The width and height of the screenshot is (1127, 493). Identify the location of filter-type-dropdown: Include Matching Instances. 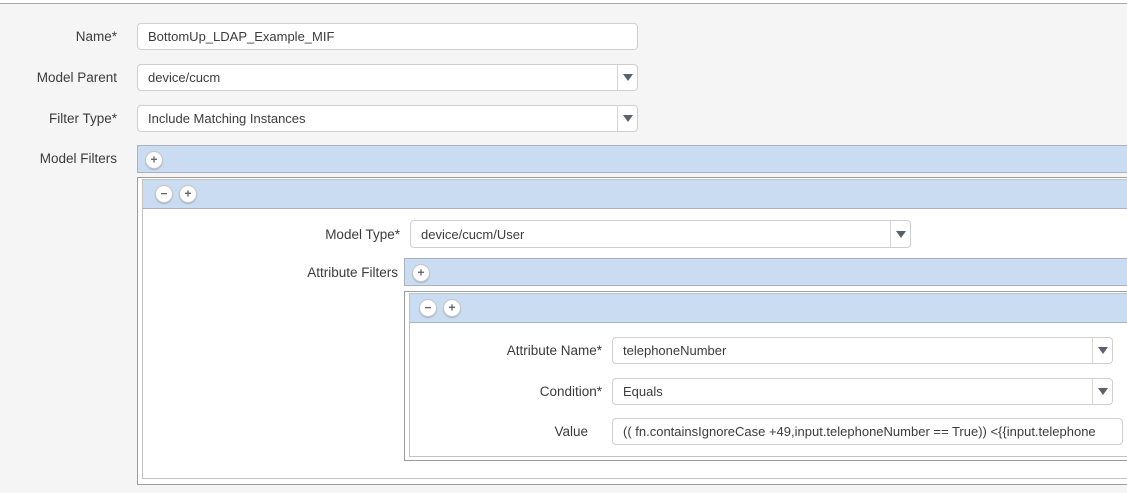
(387, 118).